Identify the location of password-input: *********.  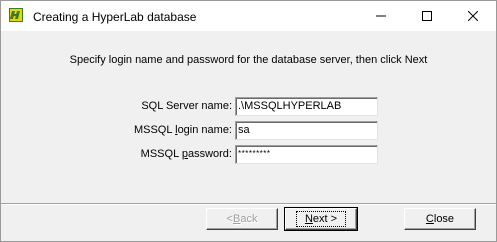
(306, 154).